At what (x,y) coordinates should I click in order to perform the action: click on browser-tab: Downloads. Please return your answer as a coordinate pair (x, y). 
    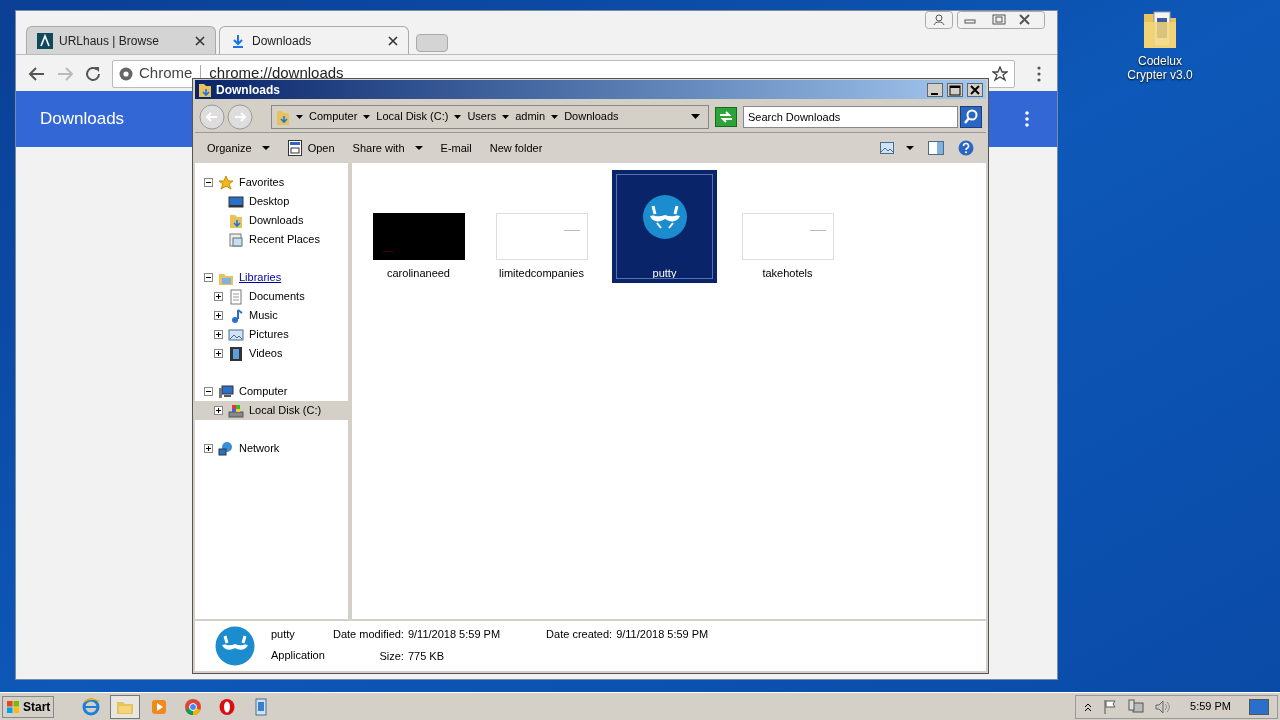
    Looking at the image, I should click on (314, 40).